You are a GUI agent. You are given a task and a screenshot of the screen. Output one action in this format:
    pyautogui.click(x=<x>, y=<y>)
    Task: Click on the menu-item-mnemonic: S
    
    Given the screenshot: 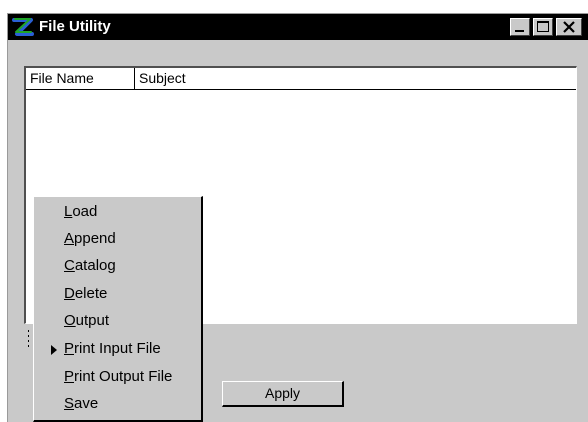 What is the action you would take?
    pyautogui.click(x=69, y=403)
    